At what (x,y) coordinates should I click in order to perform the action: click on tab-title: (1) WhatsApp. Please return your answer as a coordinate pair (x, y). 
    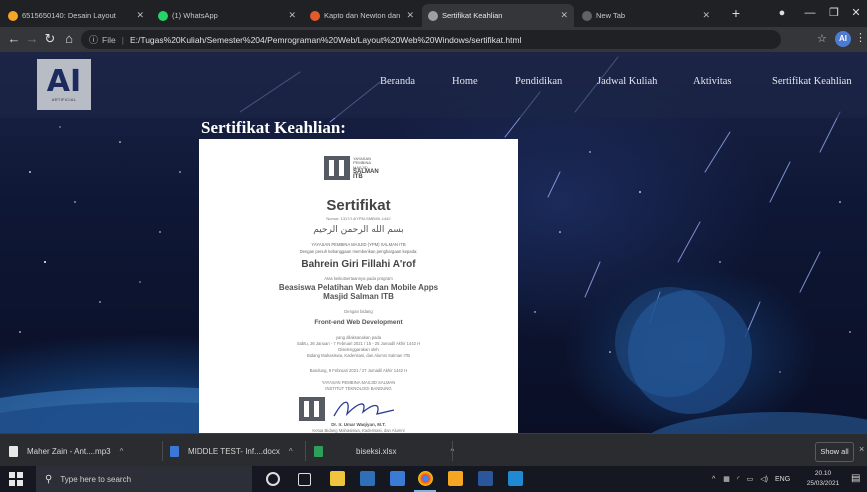
    Looking at the image, I should click on (195, 15).